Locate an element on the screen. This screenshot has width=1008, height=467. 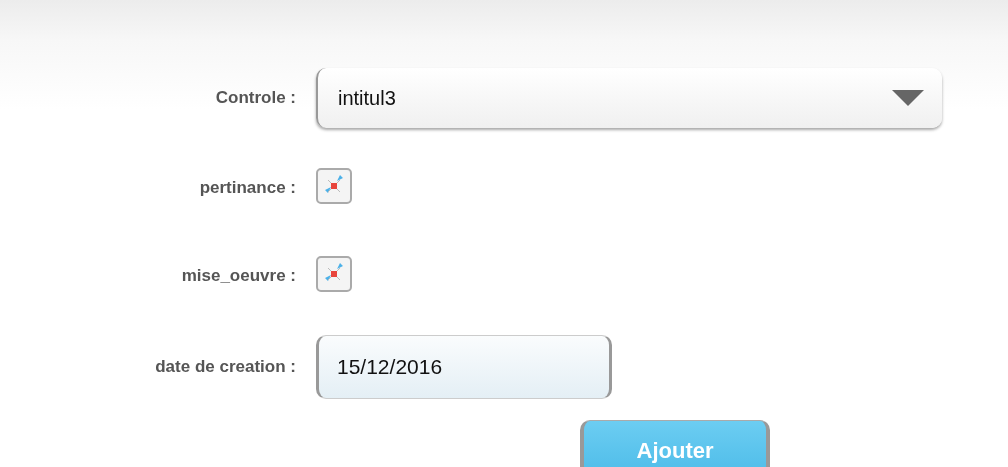
select-value: intitul3 is located at coordinates (367, 98).